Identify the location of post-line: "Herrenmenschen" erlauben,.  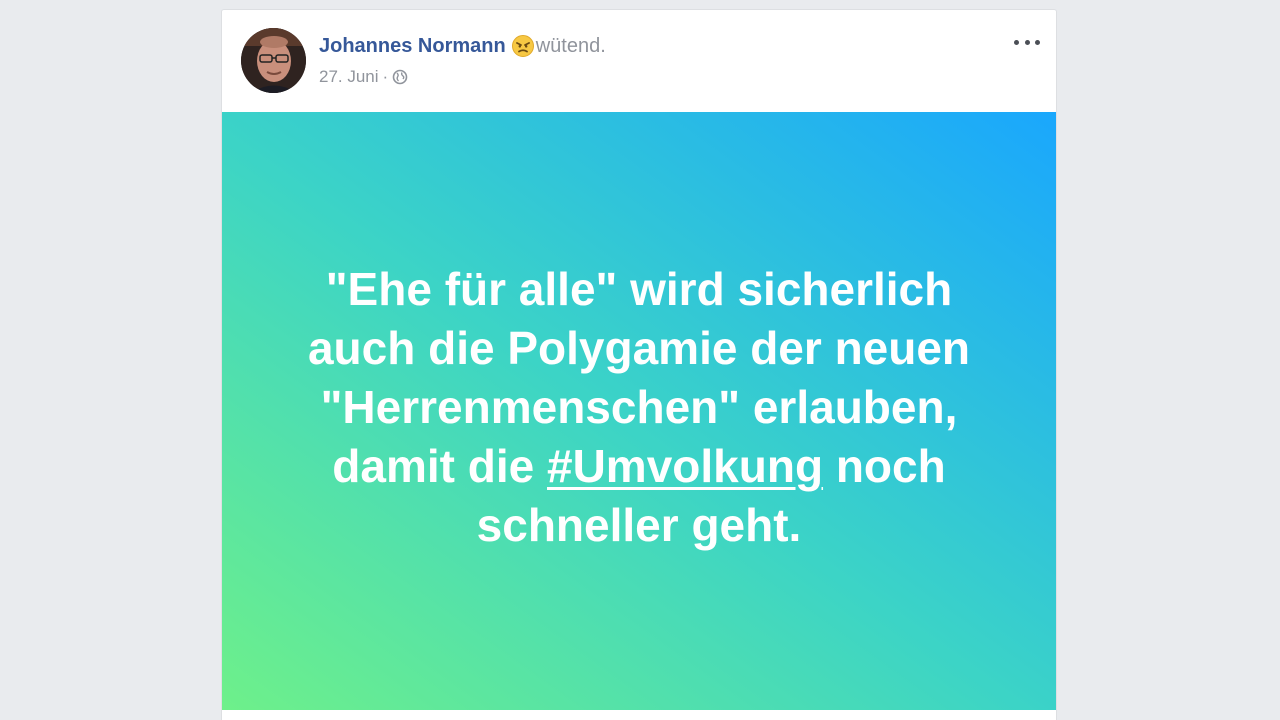
(639, 406).